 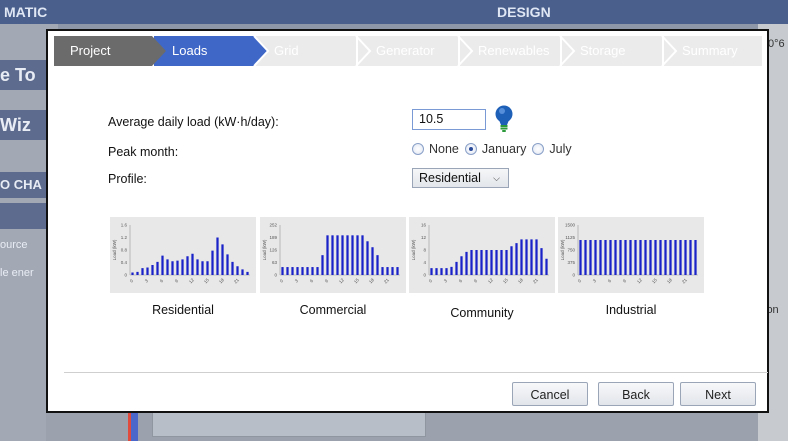 I want to click on radio-january: January, so click(x=495, y=149).